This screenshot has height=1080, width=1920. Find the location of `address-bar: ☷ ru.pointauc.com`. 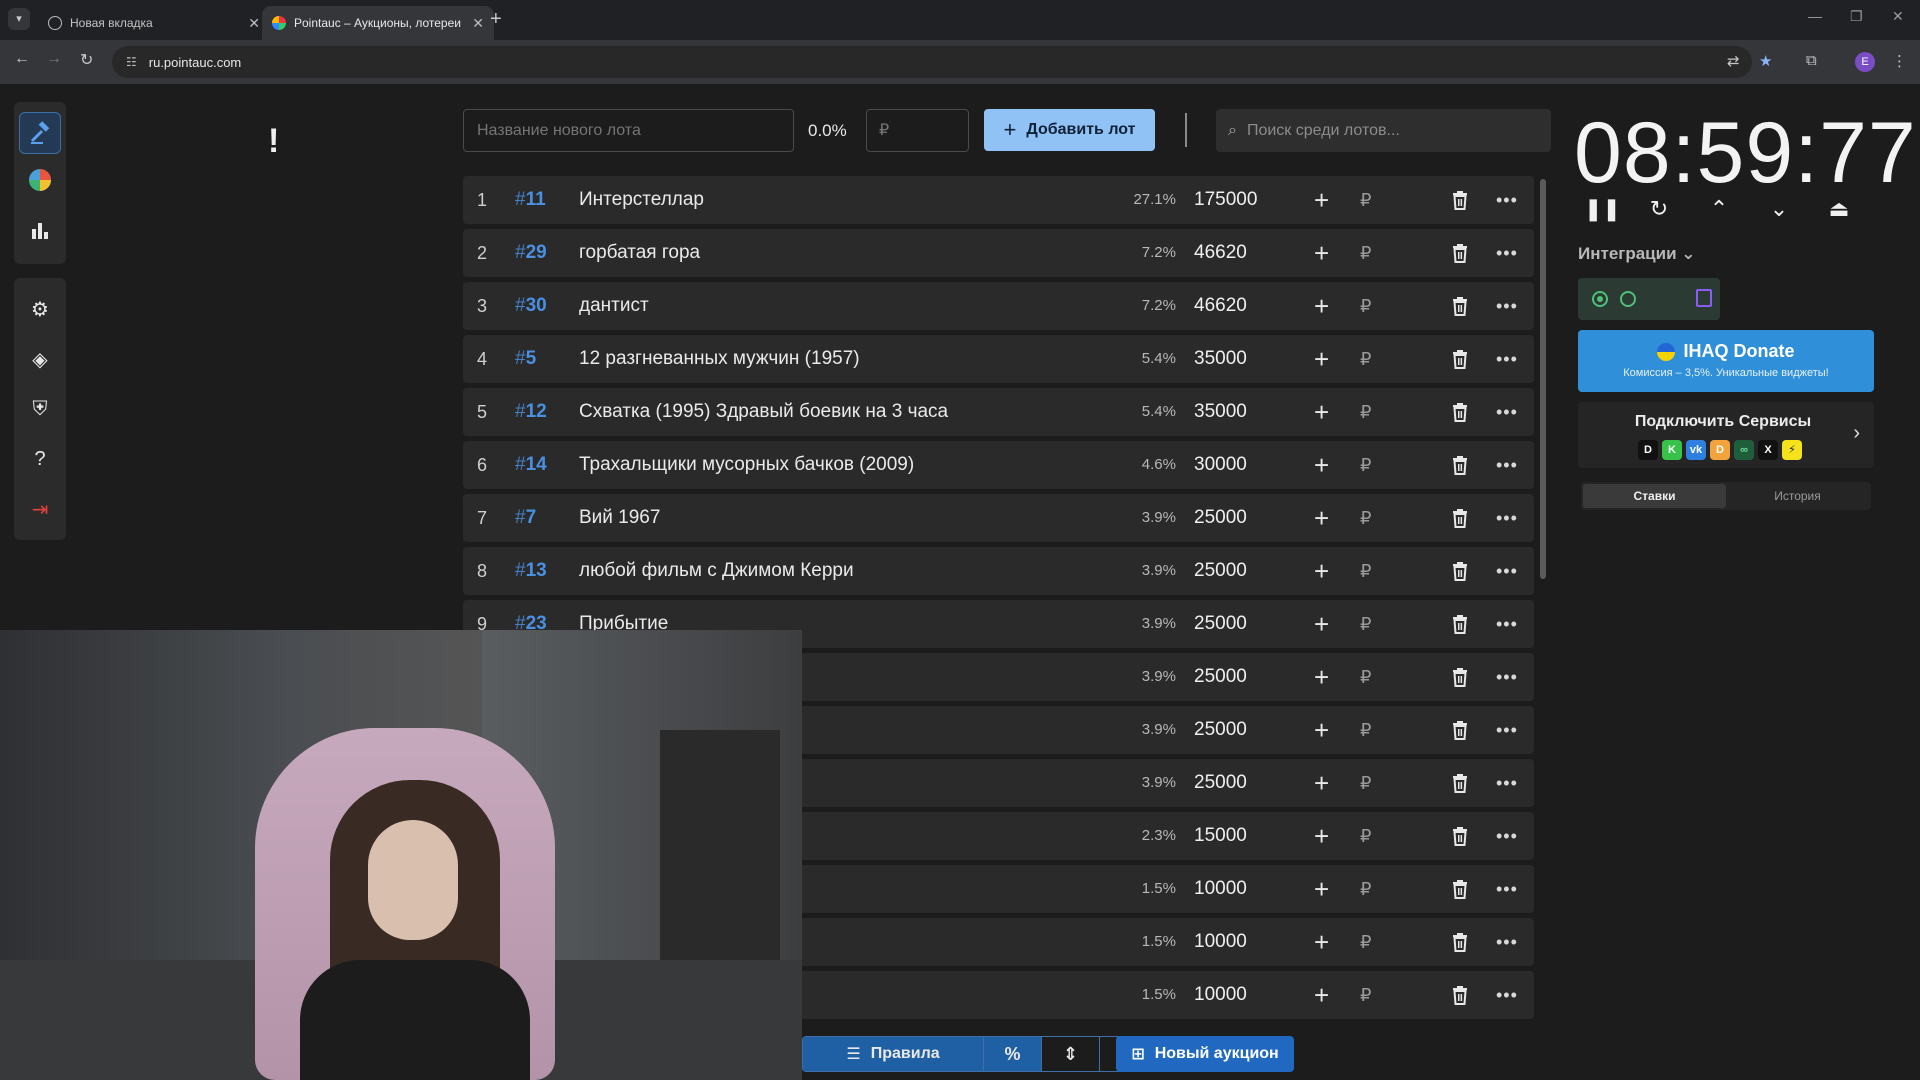

address-bar: ☷ ru.pointauc.com is located at coordinates (932, 62).